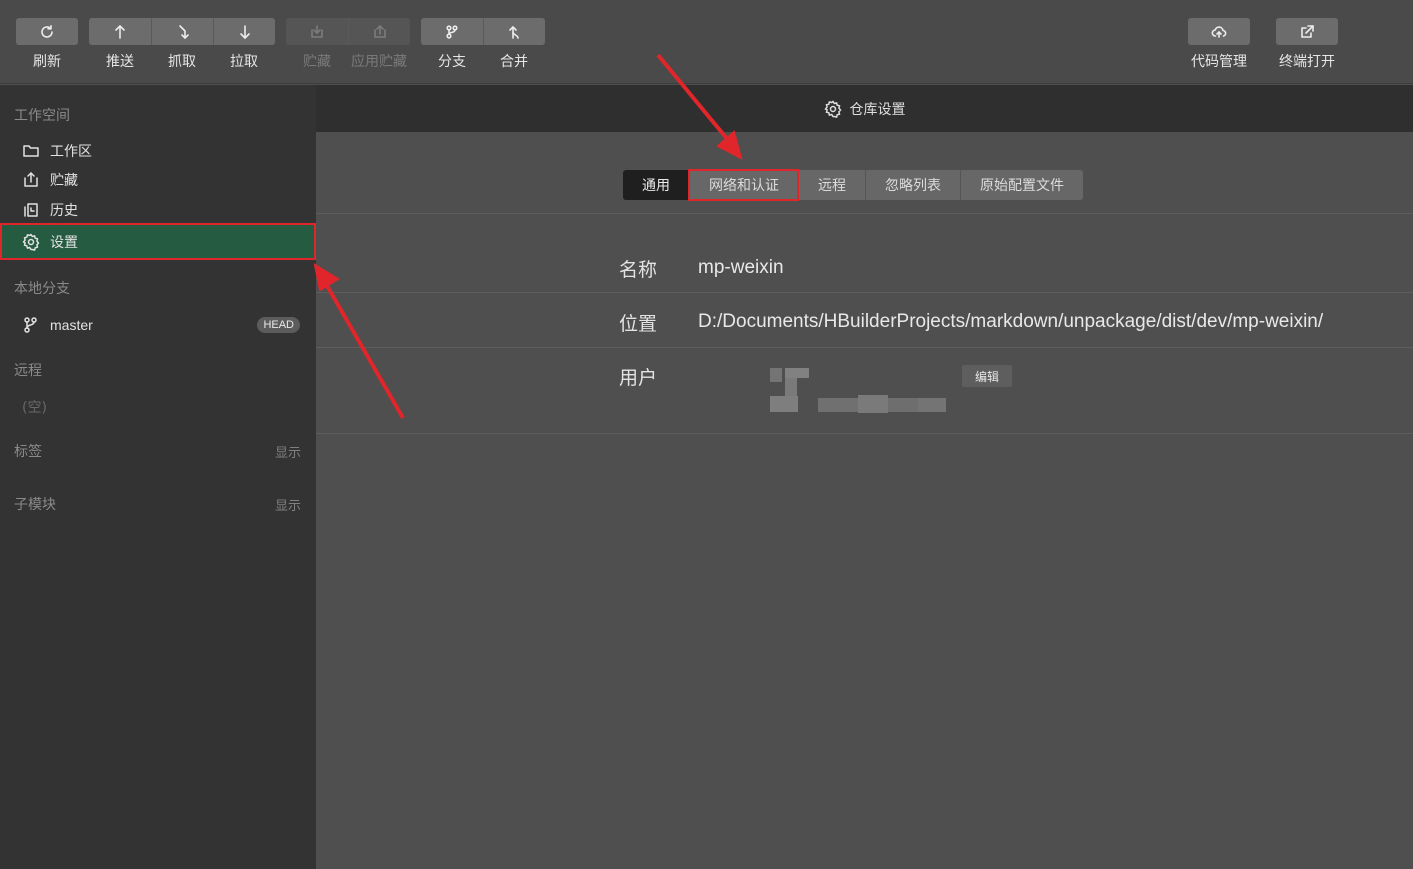 The width and height of the screenshot is (1413, 869). Describe the element at coordinates (120, 31) in the screenshot. I see `push-icon` at that location.